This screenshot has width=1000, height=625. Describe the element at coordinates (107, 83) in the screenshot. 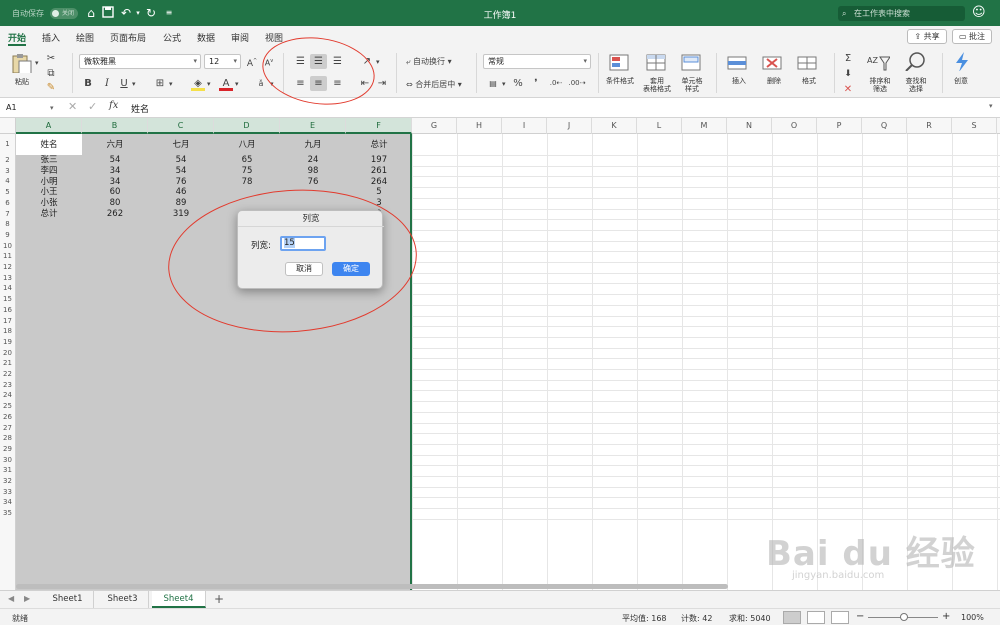

I see `italic-button: I` at that location.